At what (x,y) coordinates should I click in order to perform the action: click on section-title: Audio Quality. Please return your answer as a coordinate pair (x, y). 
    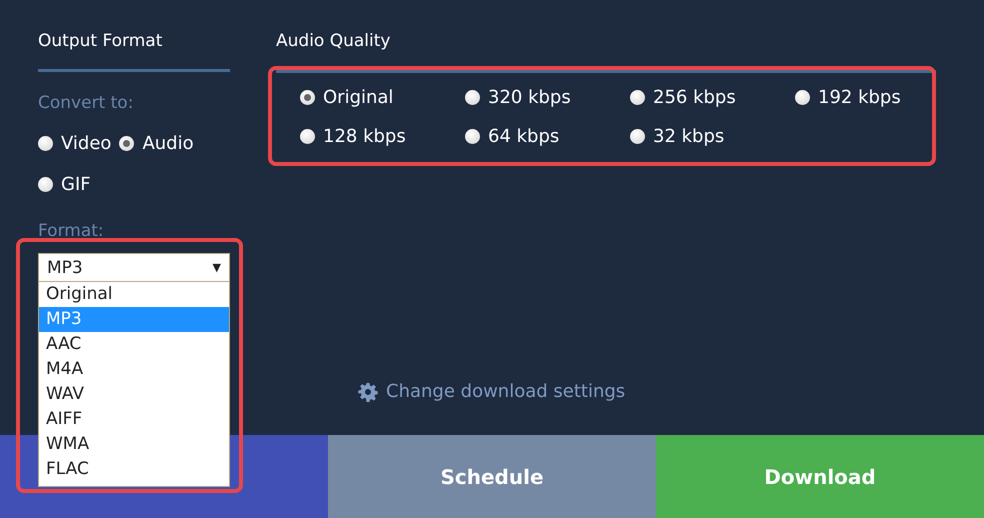
    Looking at the image, I should click on (334, 41).